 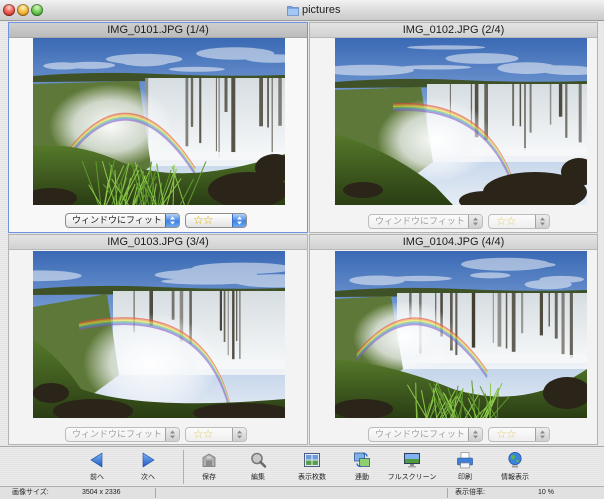 What do you see at coordinates (453, 30) in the screenshot?
I see `pane-caption: IMG_0102.JPG (2/4)` at bounding box center [453, 30].